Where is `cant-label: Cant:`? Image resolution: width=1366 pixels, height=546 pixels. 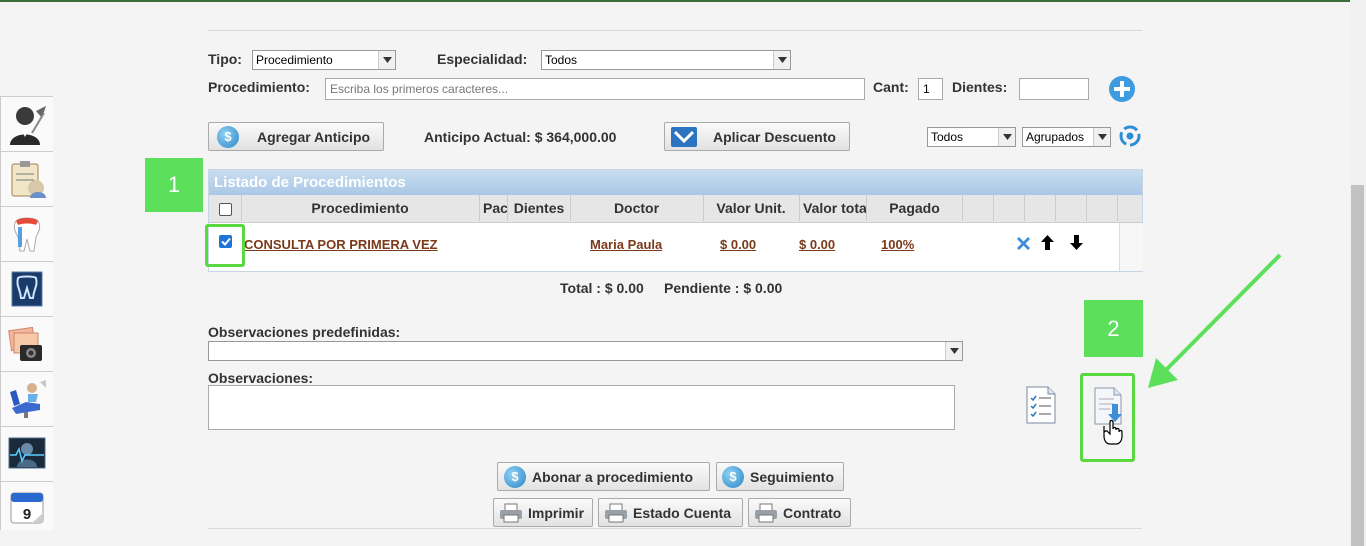 cant-label: Cant: is located at coordinates (891, 87).